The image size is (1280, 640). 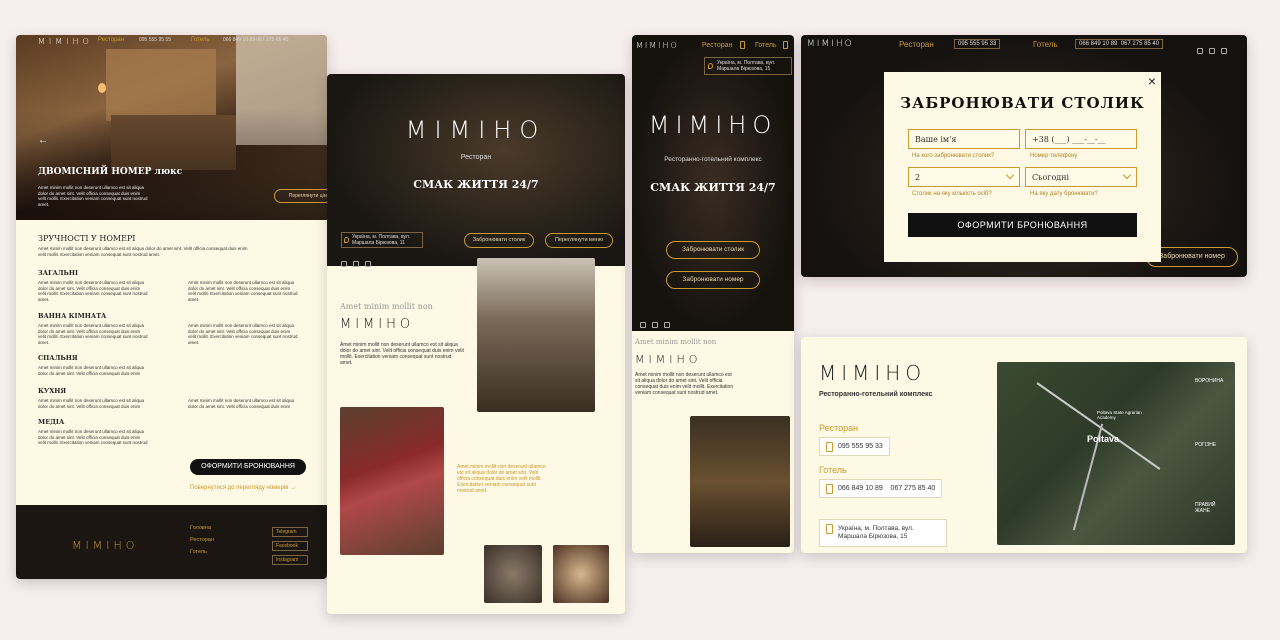 I want to click on chef-photo, so click(x=536, y=335).